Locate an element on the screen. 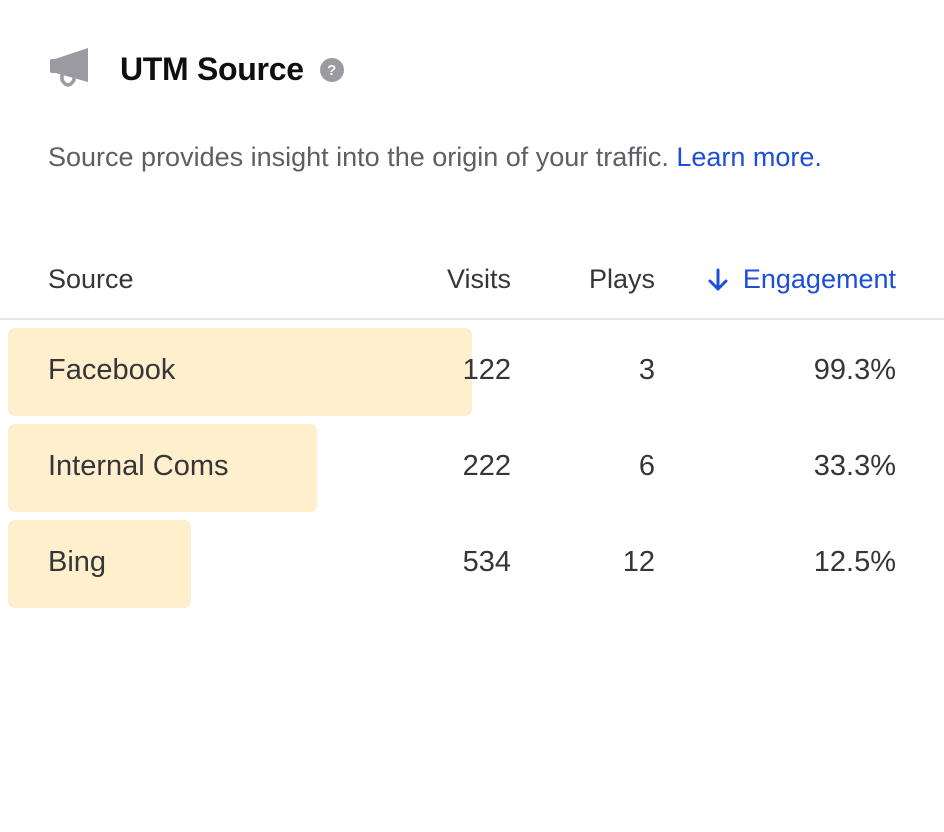 This screenshot has height=832, width=944. table-header: Source Visits Plays Engagement is located at coordinates (472, 289).